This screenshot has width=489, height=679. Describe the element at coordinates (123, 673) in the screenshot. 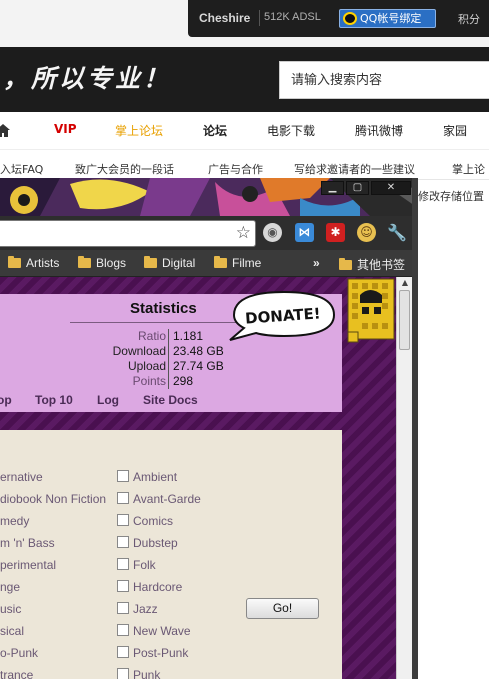

I see `checkbox-punk` at that location.